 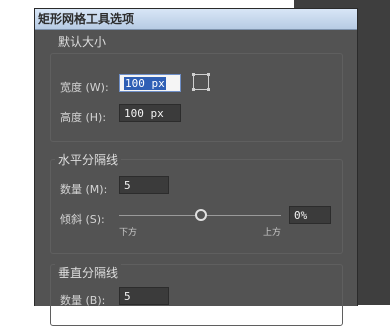 I want to click on horizontal-count-input: 5, so click(x=144, y=185).